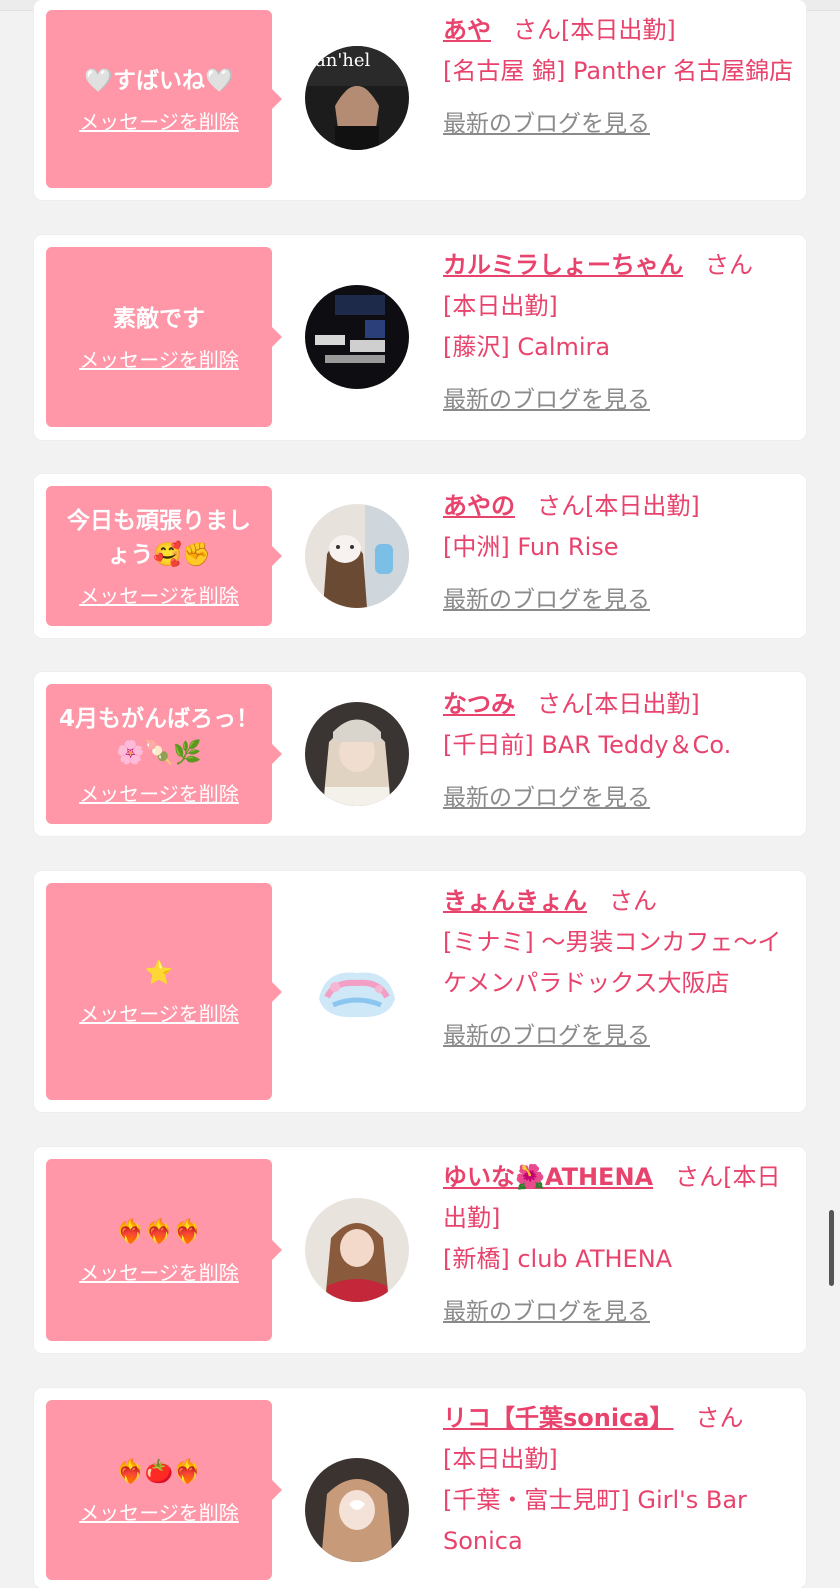 The width and height of the screenshot is (840, 1588). Describe the element at coordinates (159, 537) in the screenshot. I see `message-text: 今日も頑張りましょう🥰✊` at that location.